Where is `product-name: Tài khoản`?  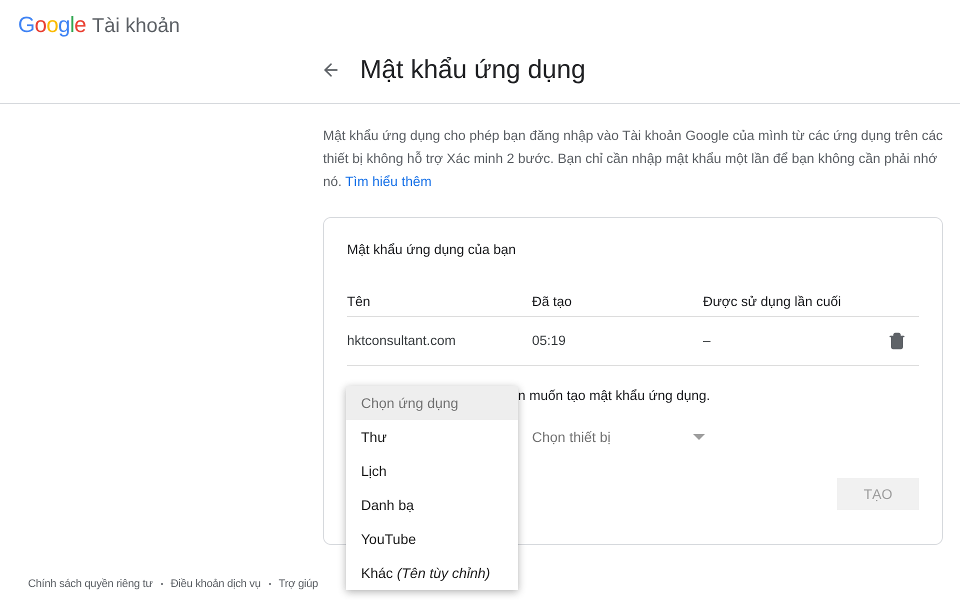
product-name: Tài khoản is located at coordinates (136, 26).